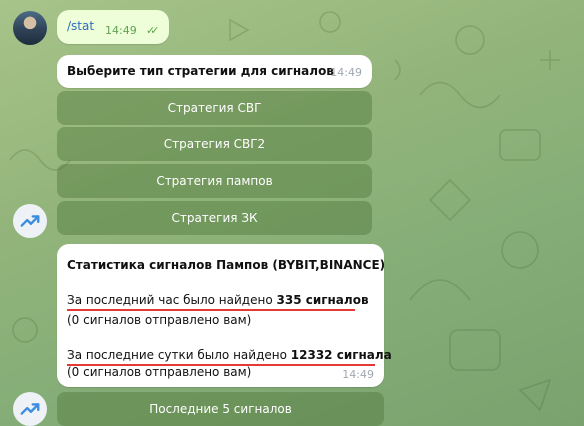 This screenshot has width=584, height=426. What do you see at coordinates (159, 320) in the screenshot?
I see `stats-hour-sent: (0 сигналов отправлено вам)` at bounding box center [159, 320].